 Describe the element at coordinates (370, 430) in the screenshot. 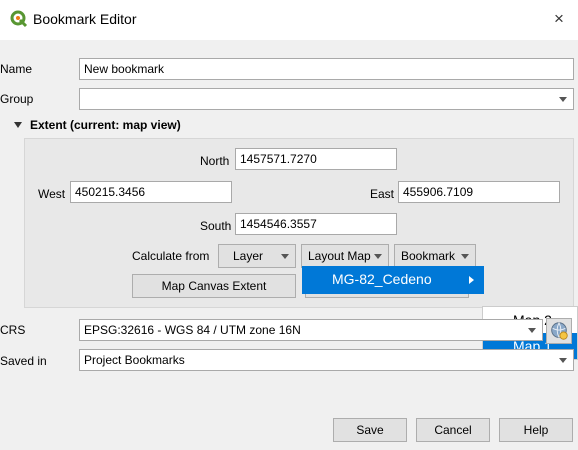

I see `save-button: Save` at that location.